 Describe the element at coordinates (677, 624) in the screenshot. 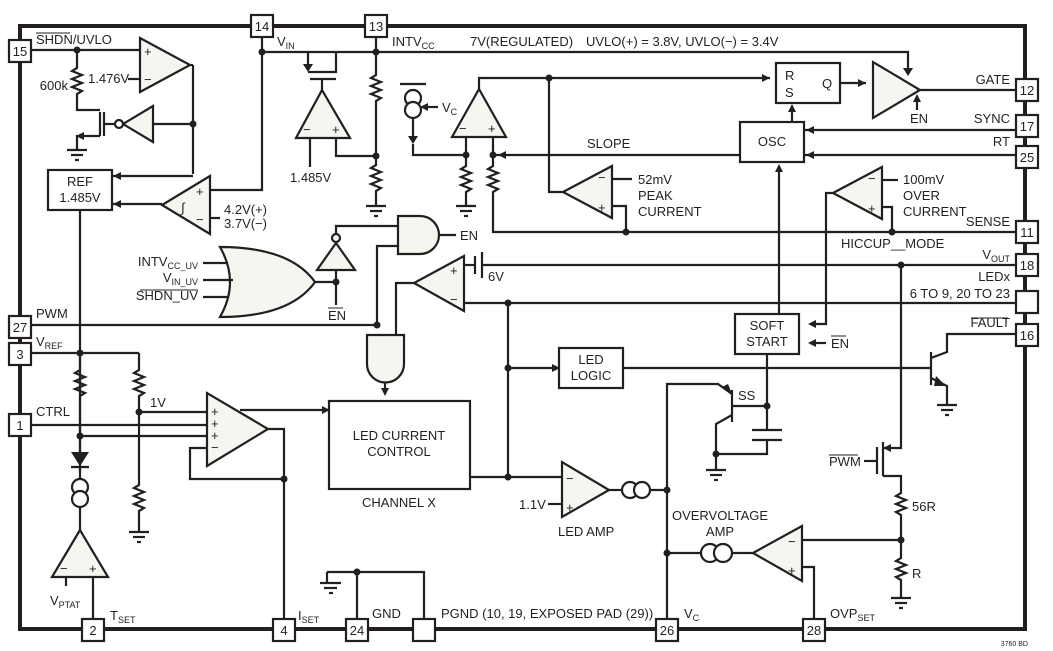

I see `pin-26-vc: 26 VC` at that location.